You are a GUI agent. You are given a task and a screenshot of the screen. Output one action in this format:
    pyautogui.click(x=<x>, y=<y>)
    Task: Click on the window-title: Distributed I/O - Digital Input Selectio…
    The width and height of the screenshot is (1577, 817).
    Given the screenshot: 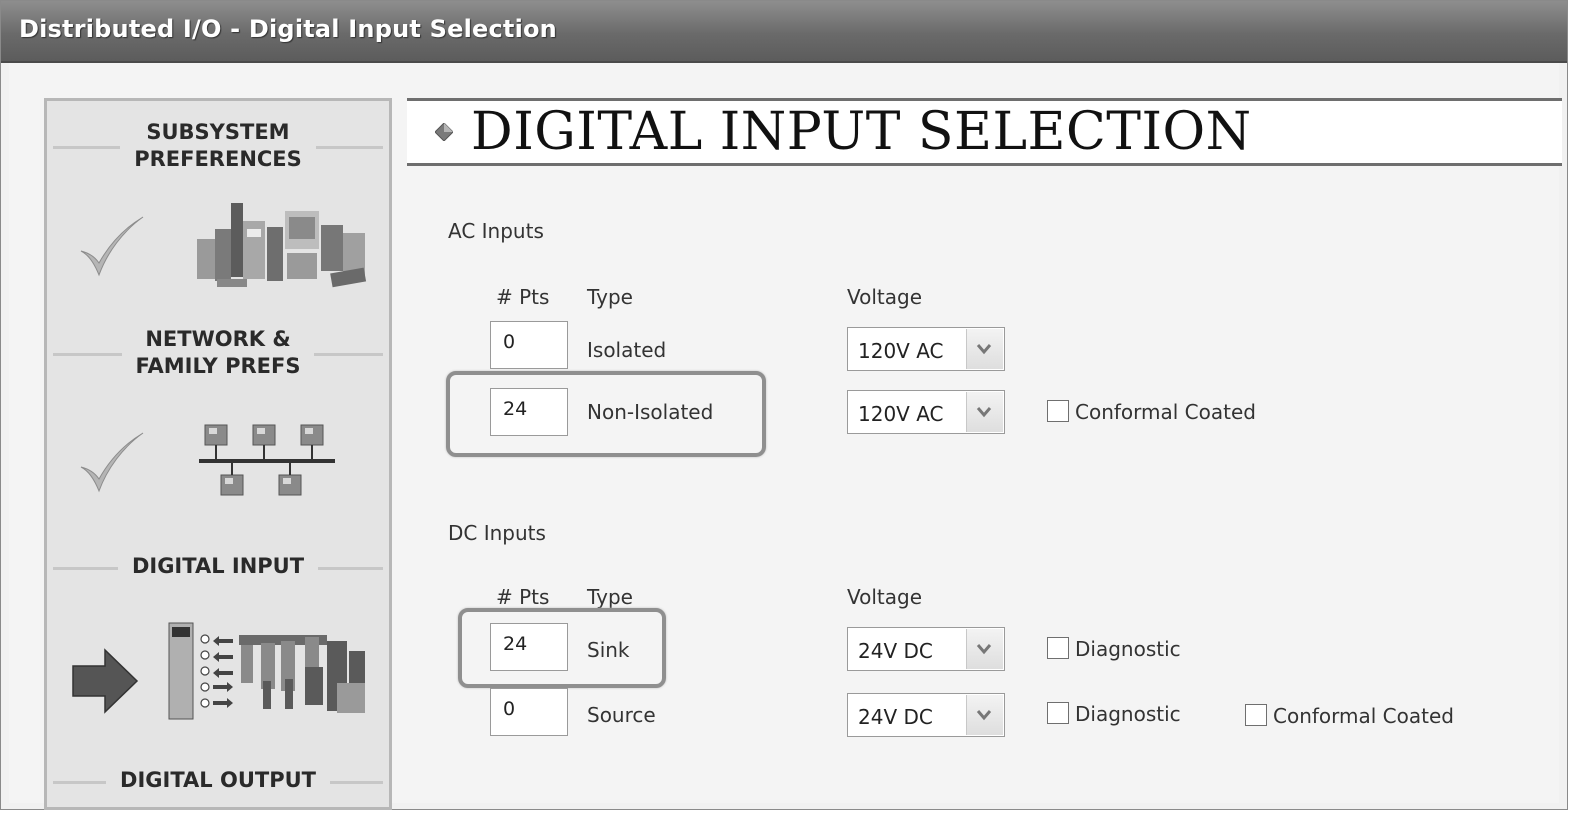 What is the action you would take?
    pyautogui.click(x=288, y=29)
    